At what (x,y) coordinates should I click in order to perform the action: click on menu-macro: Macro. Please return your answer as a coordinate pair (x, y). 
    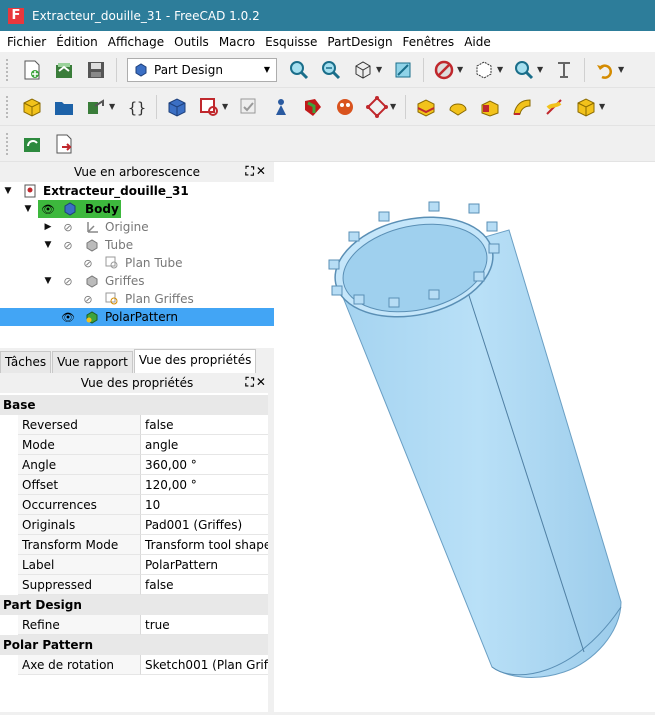
    Looking at the image, I should click on (237, 42).